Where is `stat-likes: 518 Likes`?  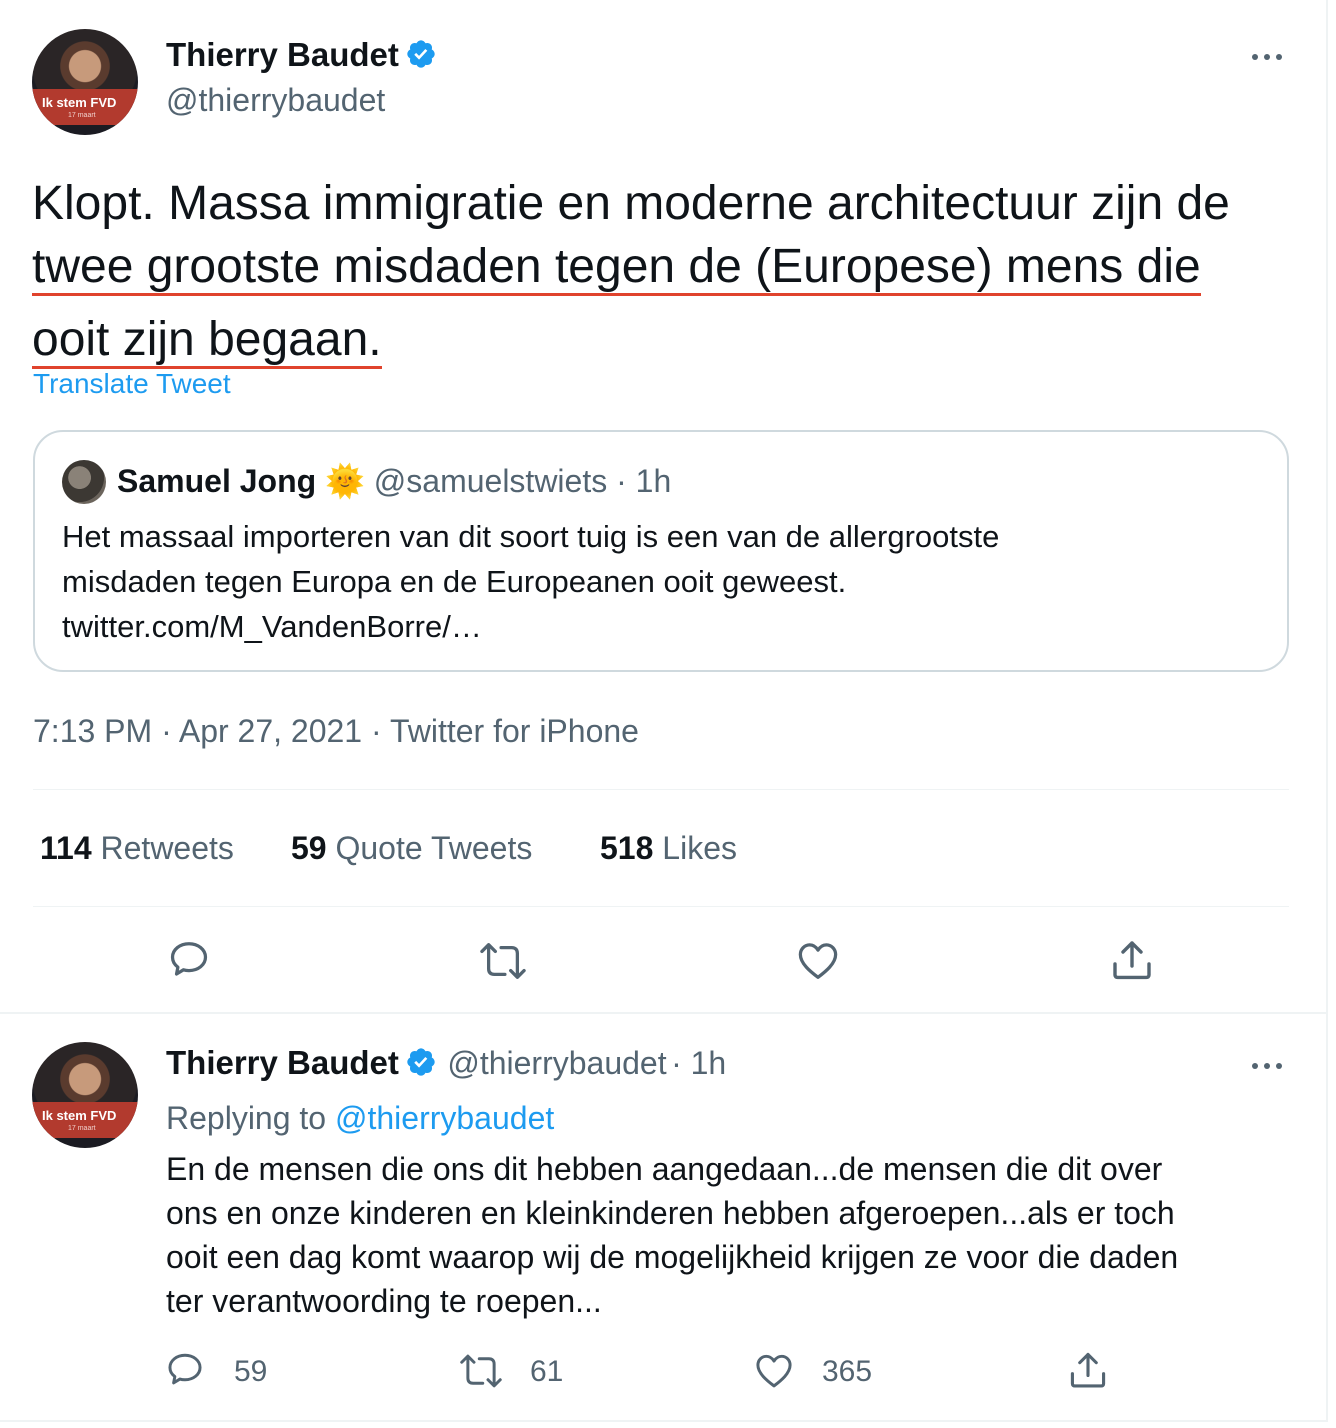 stat-likes: 518 Likes is located at coordinates (668, 848).